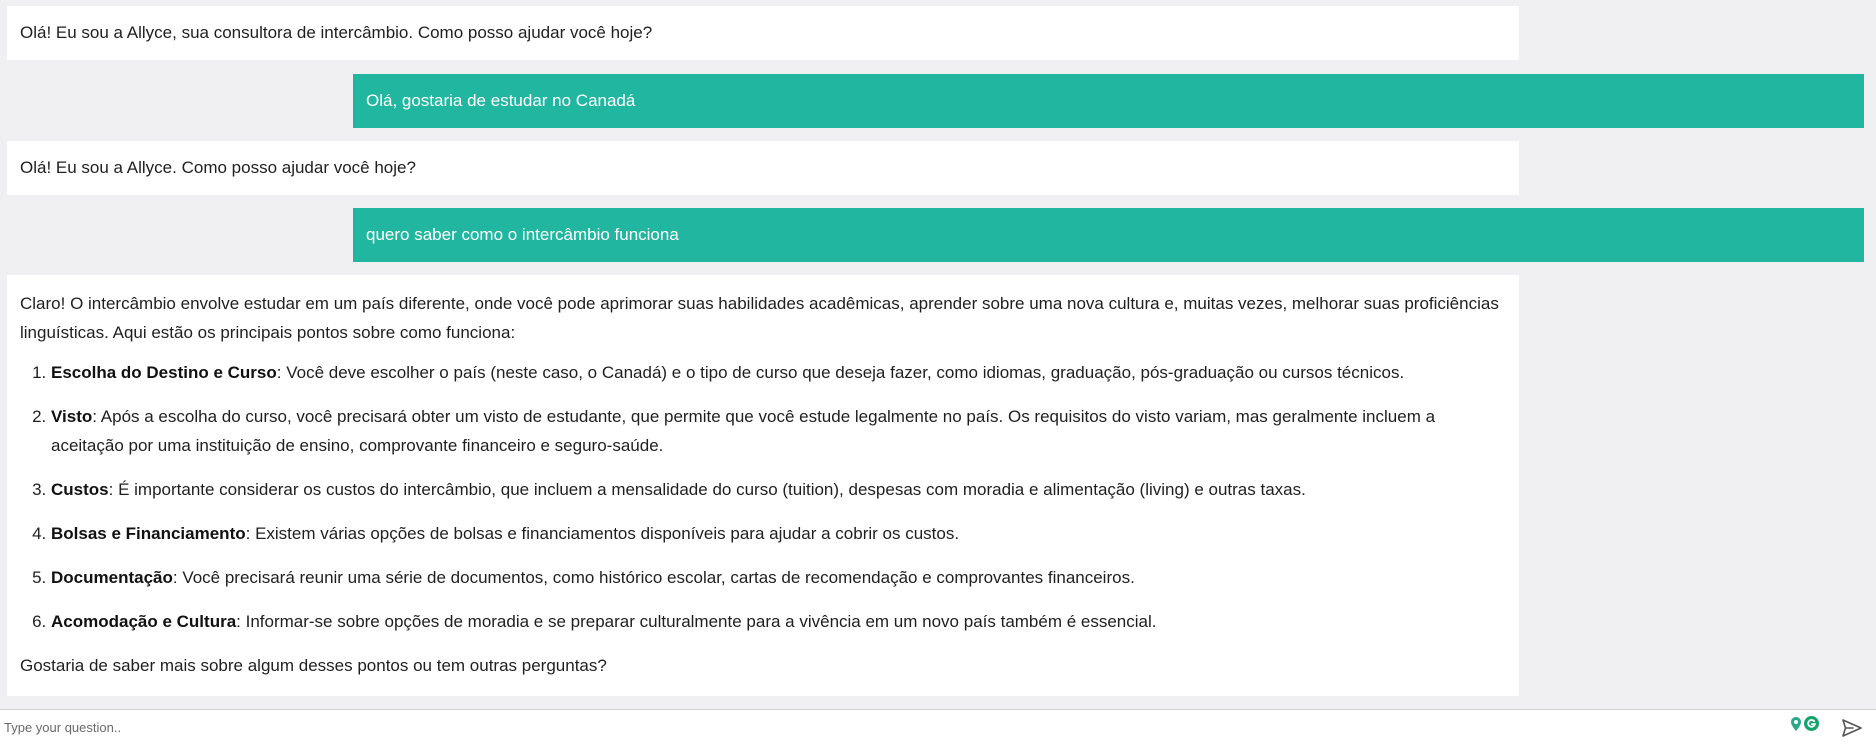  What do you see at coordinates (1796, 726) in the screenshot?
I see `location-pin-icon` at bounding box center [1796, 726].